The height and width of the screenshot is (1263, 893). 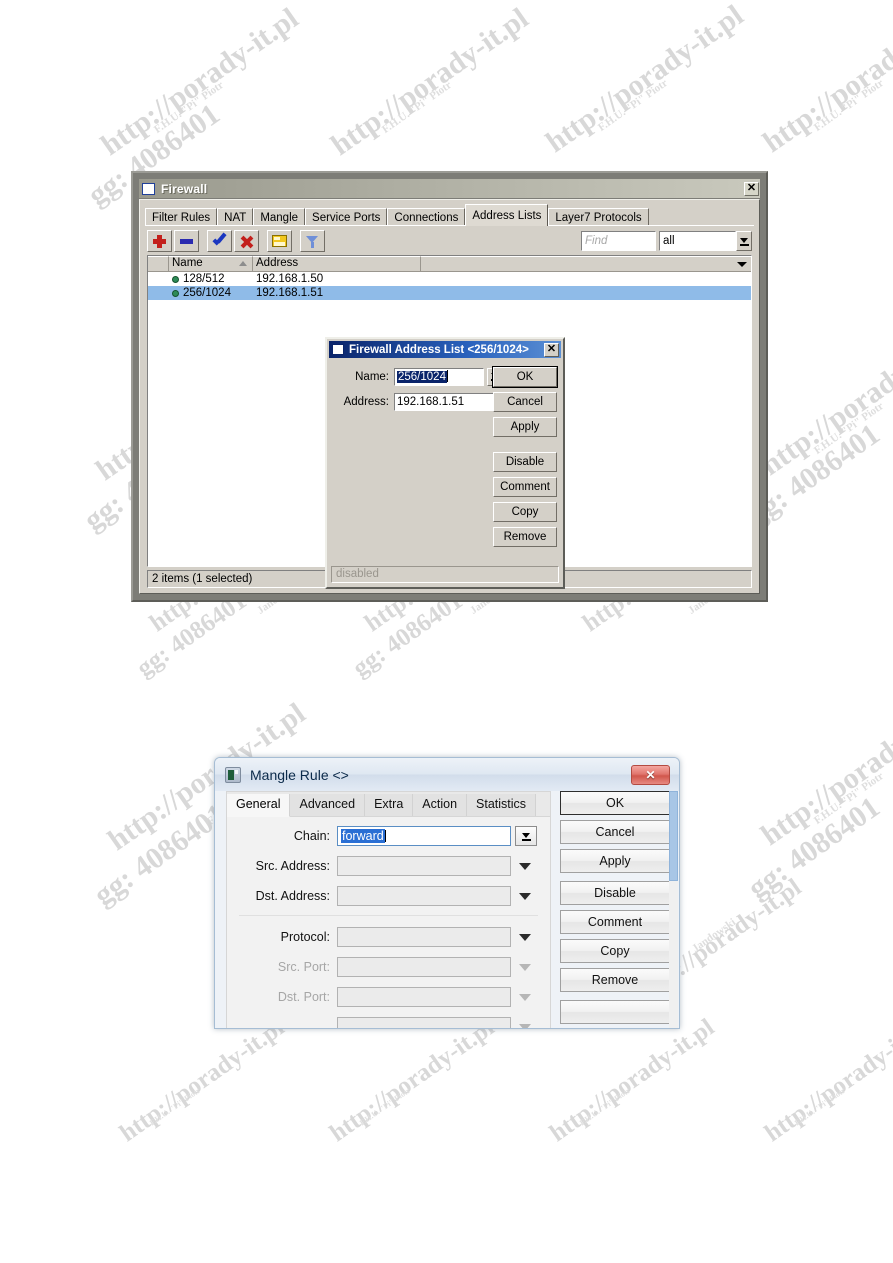 I want to click on address-field-row: Address: 192.168.1.51, so click(x=417, y=401).